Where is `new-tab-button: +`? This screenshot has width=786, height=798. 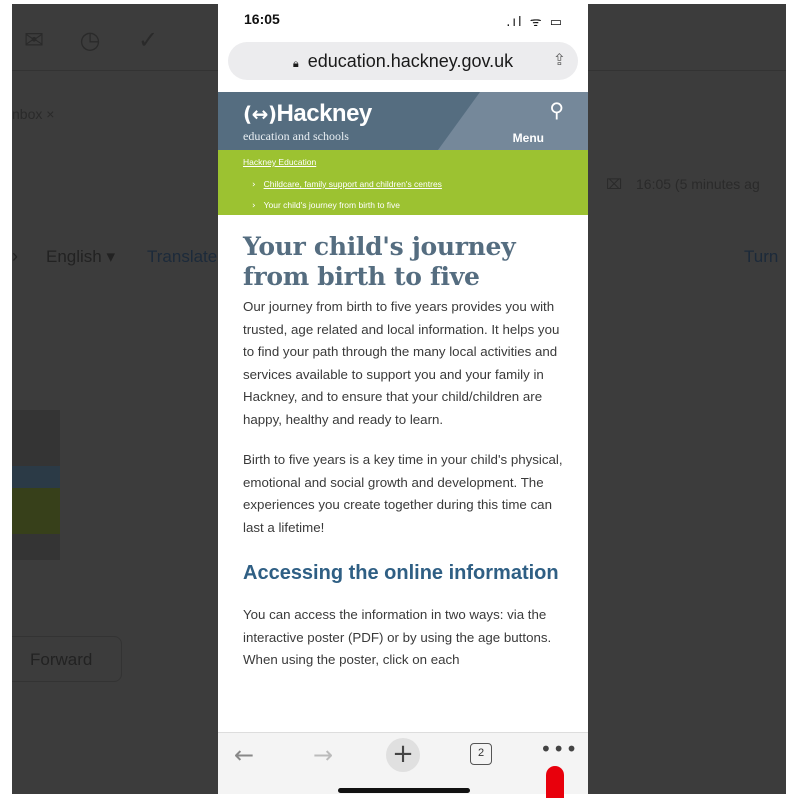 new-tab-button: + is located at coordinates (403, 755).